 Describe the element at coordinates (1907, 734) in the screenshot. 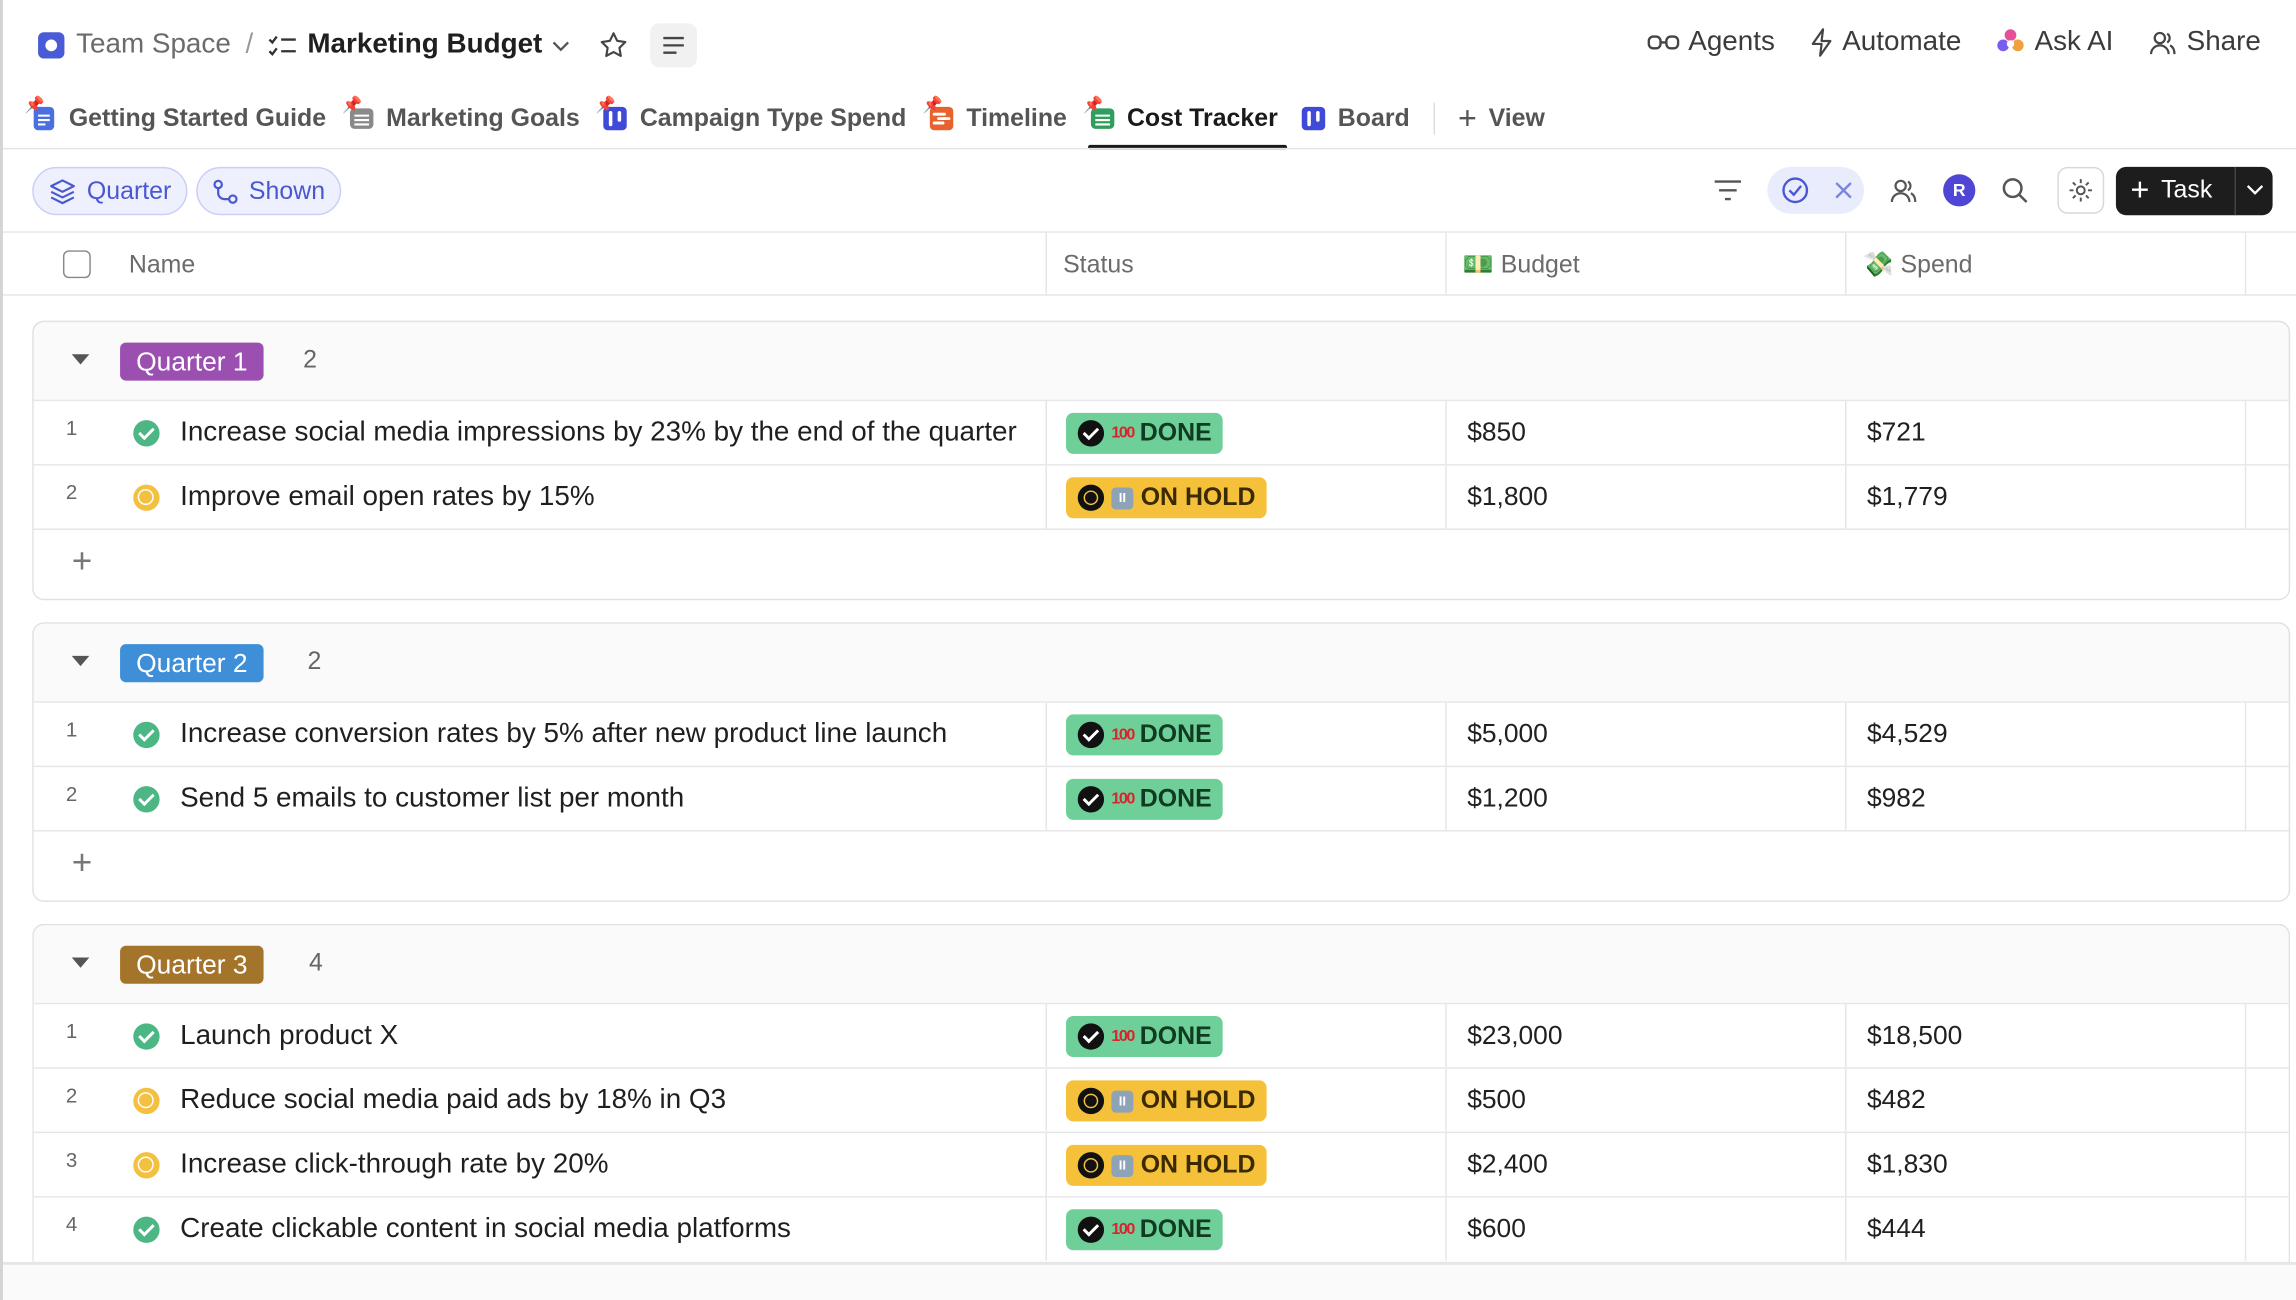

I see `spend-cell: $4,529` at that location.